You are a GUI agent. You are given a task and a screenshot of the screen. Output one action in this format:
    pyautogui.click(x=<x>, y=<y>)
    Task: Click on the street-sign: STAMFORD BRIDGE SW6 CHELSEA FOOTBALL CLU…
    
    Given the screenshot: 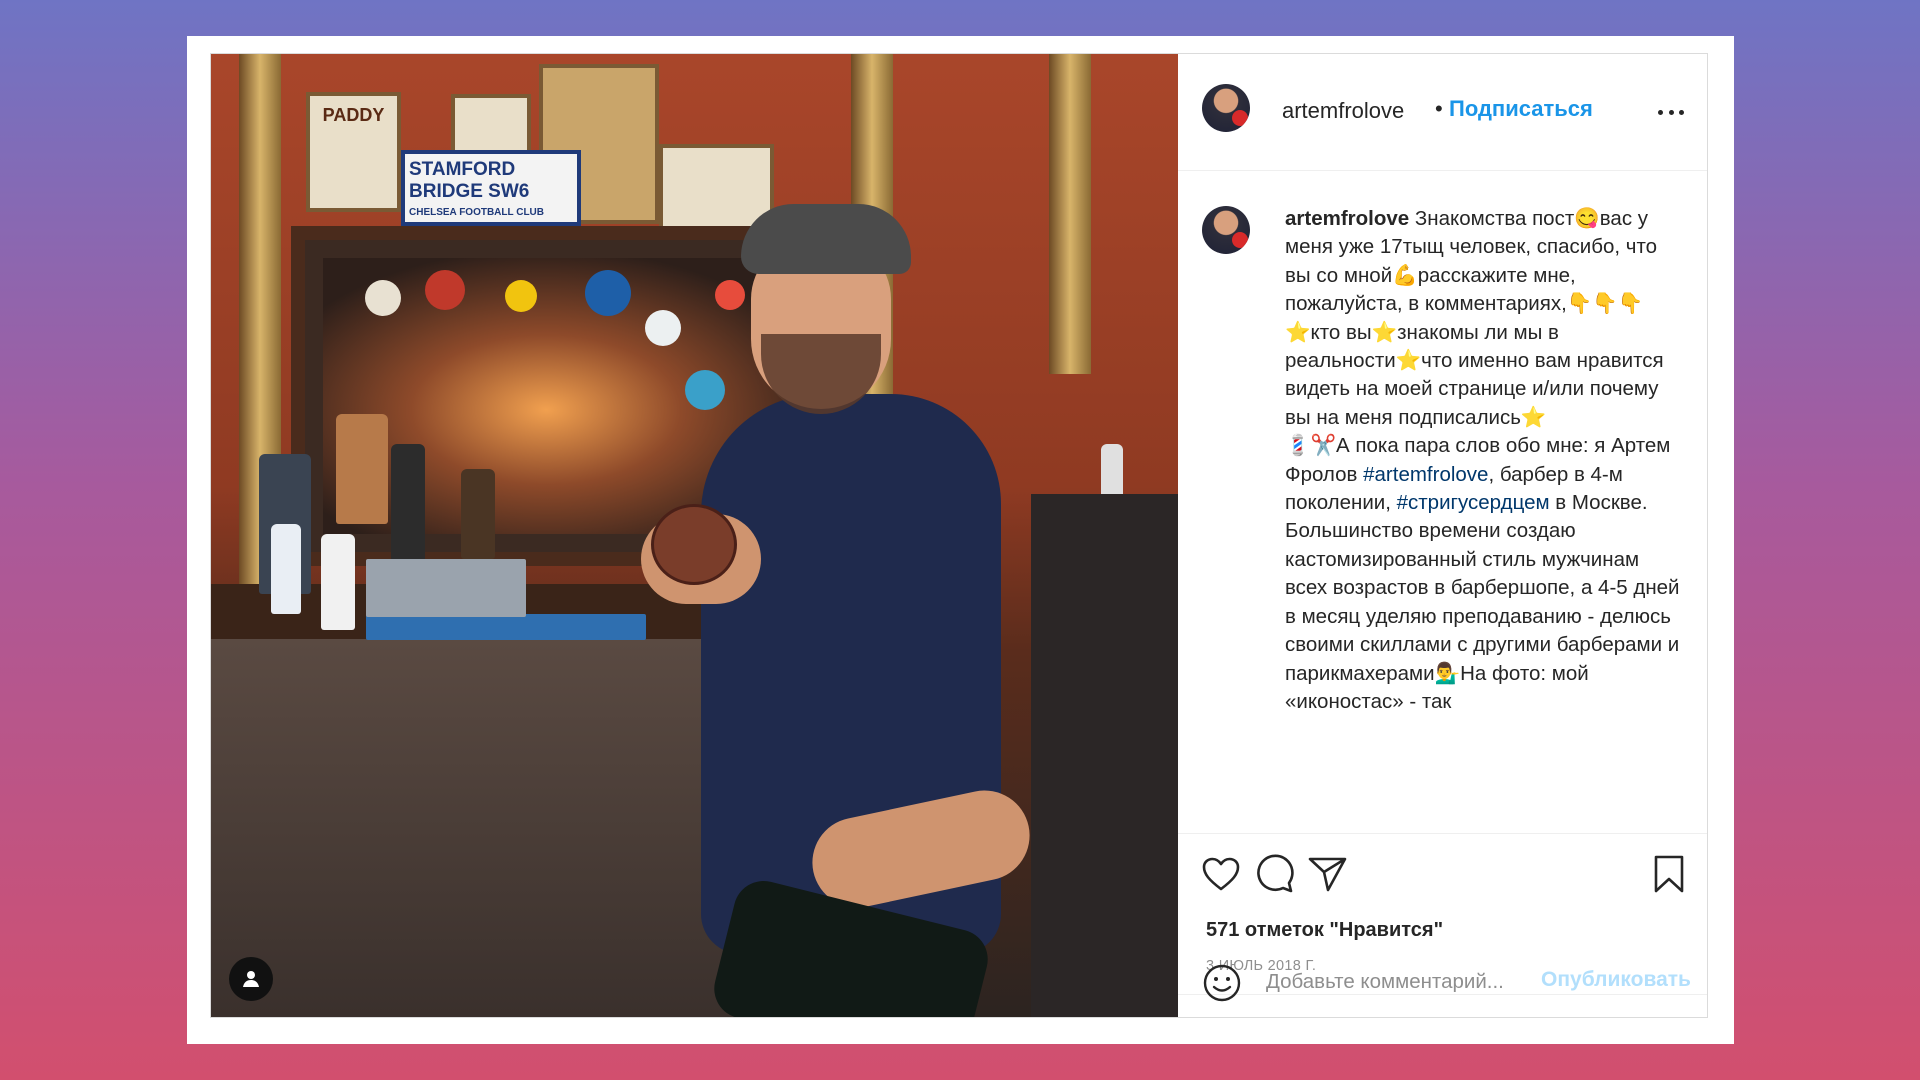 What is the action you would take?
    pyautogui.click(x=491, y=188)
    